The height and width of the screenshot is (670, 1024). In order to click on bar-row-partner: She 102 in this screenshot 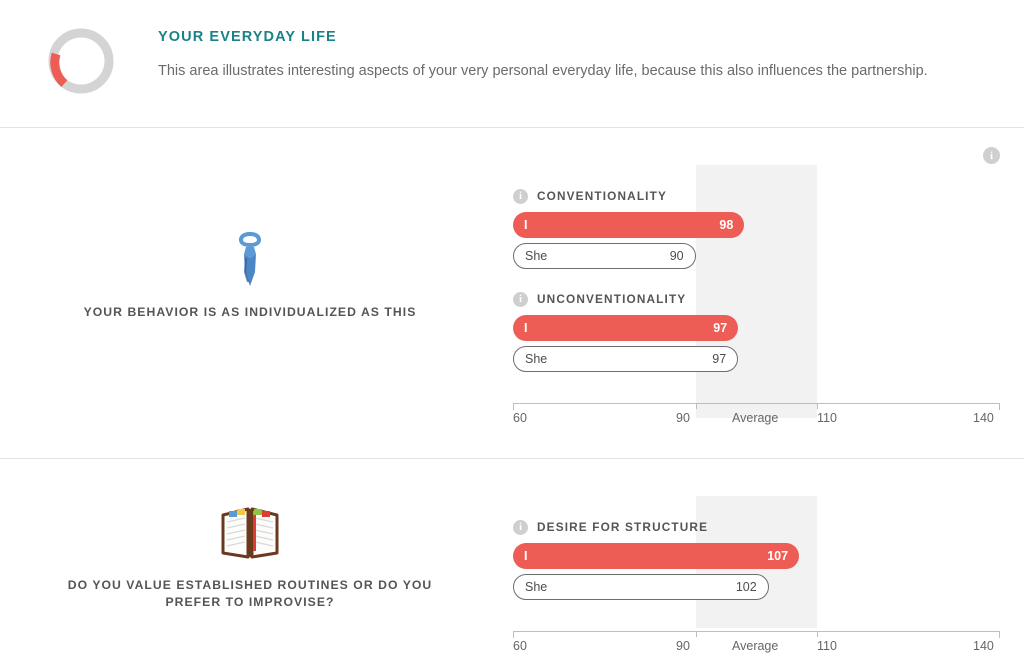, I will do `click(756, 587)`.